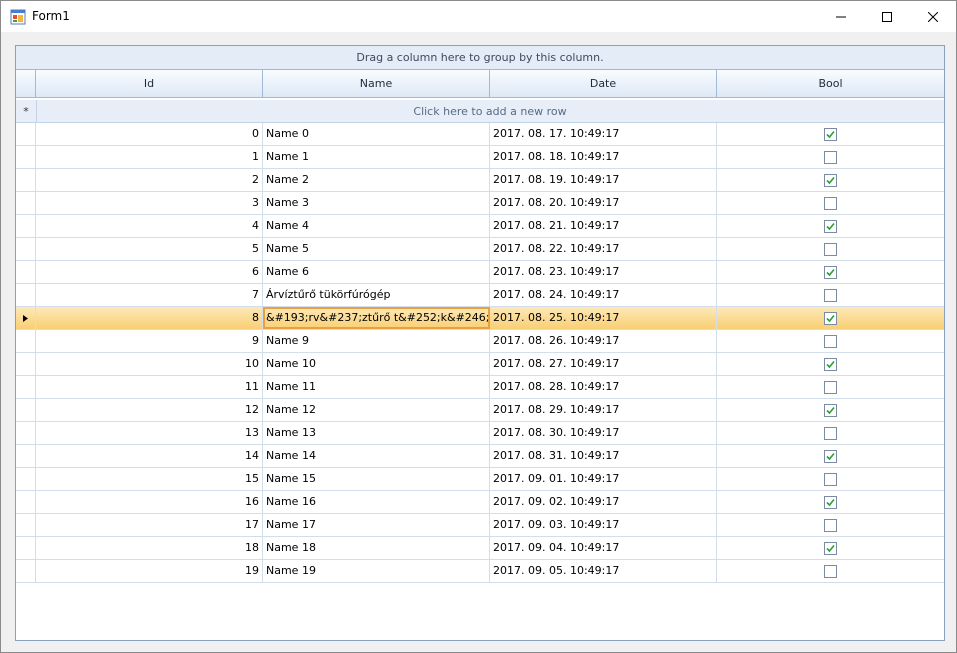  Describe the element at coordinates (376, 226) in the screenshot. I see `cell-name: Name 4` at that location.